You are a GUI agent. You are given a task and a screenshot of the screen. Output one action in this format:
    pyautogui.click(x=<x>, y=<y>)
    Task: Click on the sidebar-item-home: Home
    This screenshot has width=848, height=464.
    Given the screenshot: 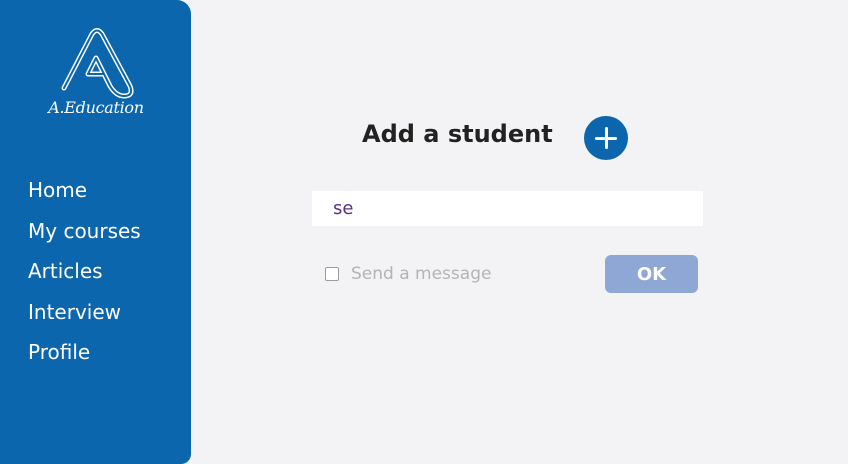 What is the action you would take?
    pyautogui.click(x=84, y=190)
    